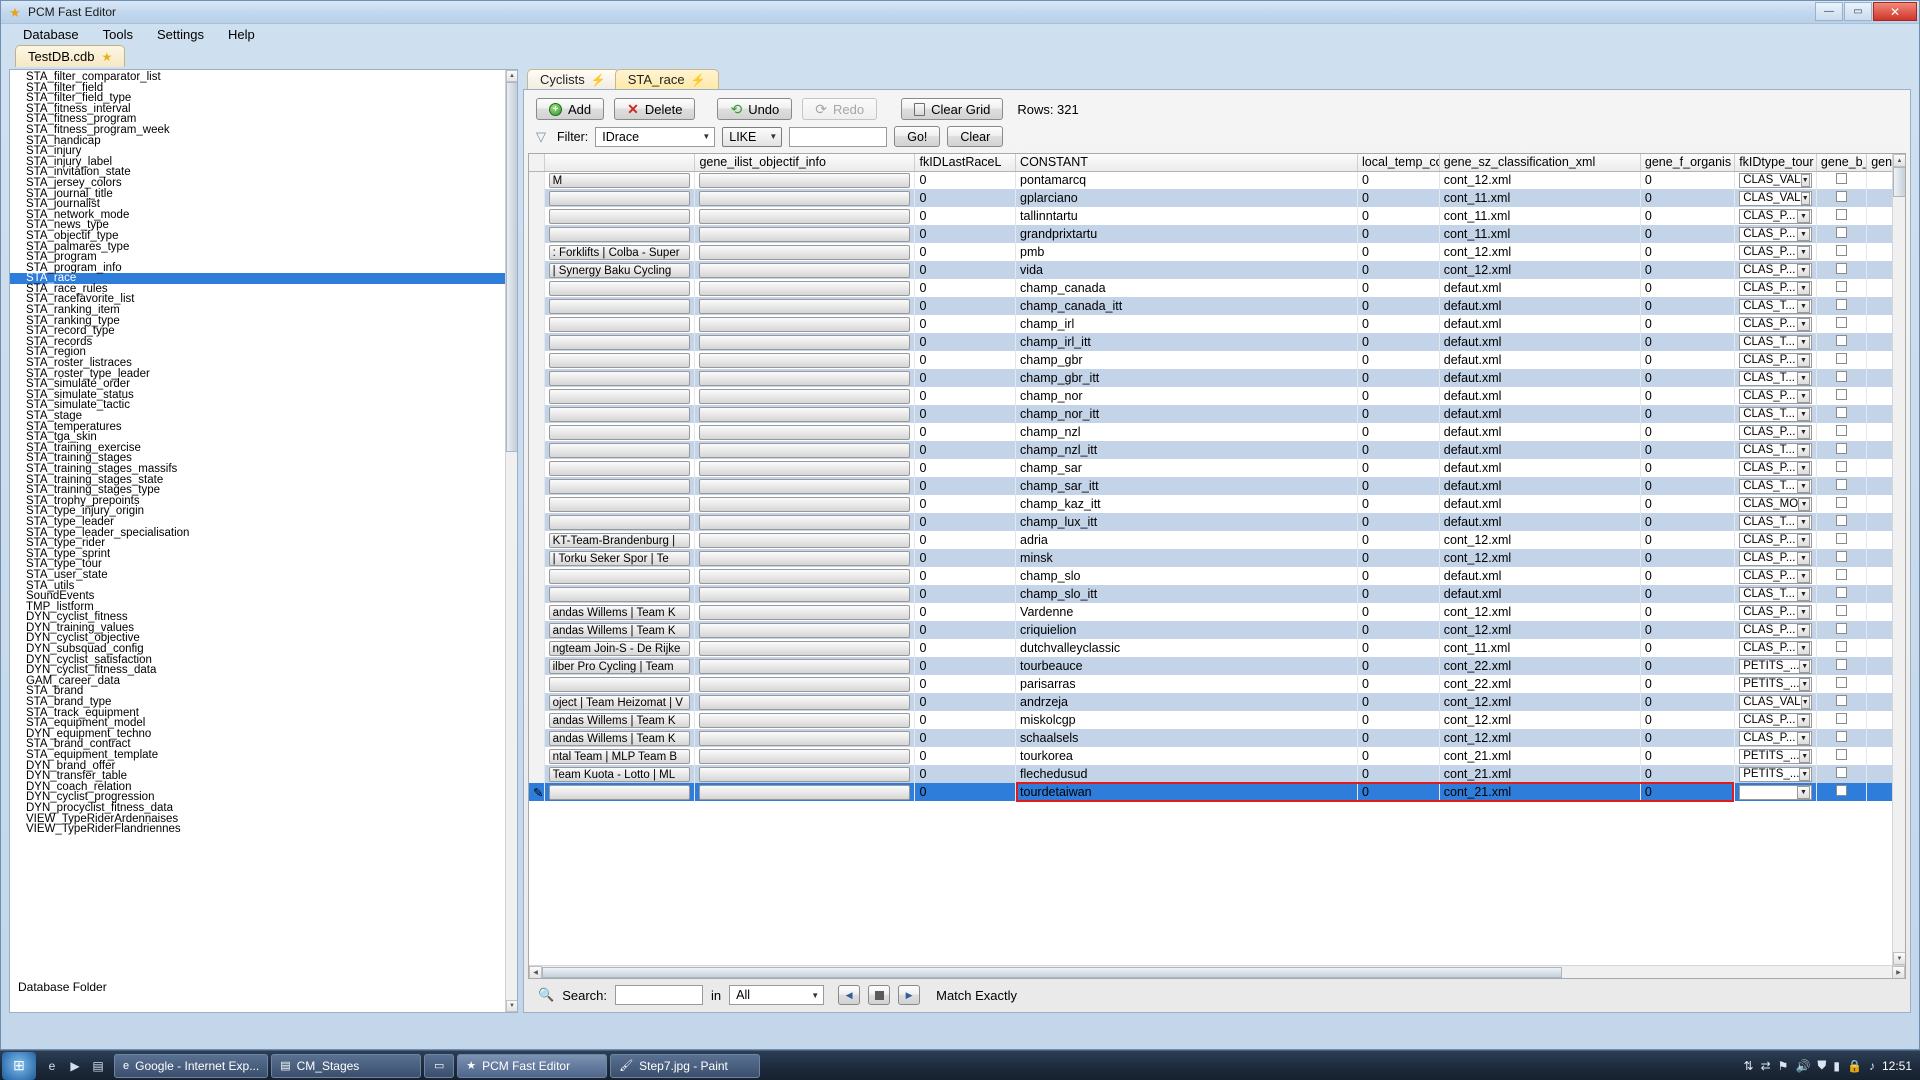 The height and width of the screenshot is (1080, 1920). What do you see at coordinates (1775, 702) in the screenshot?
I see `cell-fkidtype-tour: CLAS_VAL ▼` at bounding box center [1775, 702].